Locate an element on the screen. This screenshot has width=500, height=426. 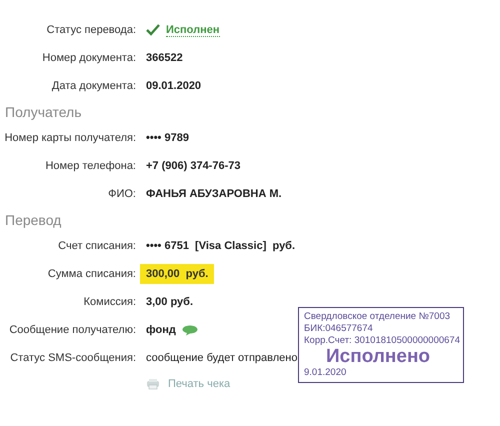
field-value: сообщение будет отправлено is located at coordinates (222, 358).